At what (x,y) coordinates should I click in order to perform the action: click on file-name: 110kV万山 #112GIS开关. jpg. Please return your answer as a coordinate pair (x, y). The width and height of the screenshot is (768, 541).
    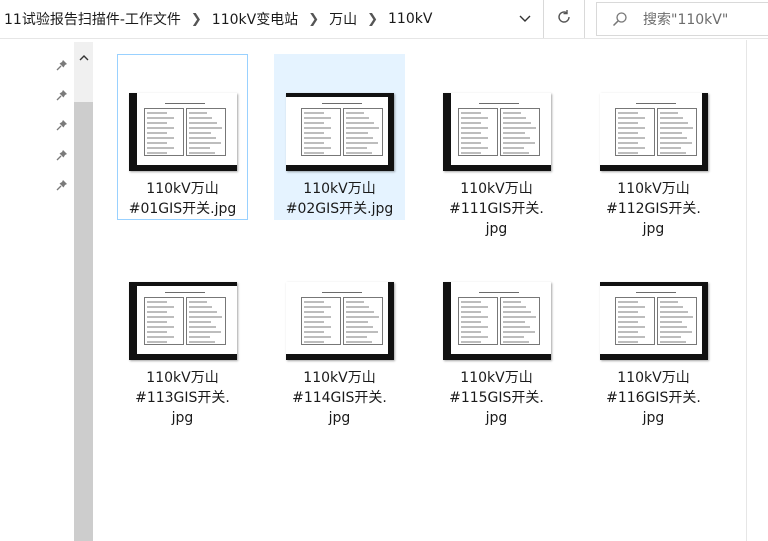
    Looking at the image, I should click on (653, 209).